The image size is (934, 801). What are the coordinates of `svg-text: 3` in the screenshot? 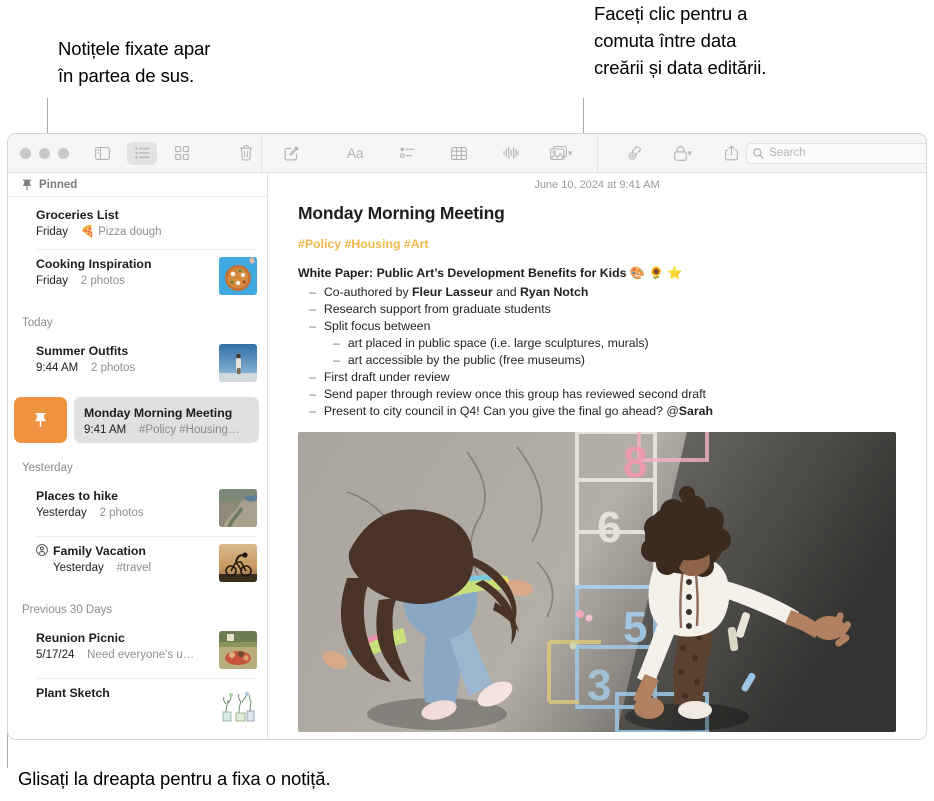 It's located at (599, 685).